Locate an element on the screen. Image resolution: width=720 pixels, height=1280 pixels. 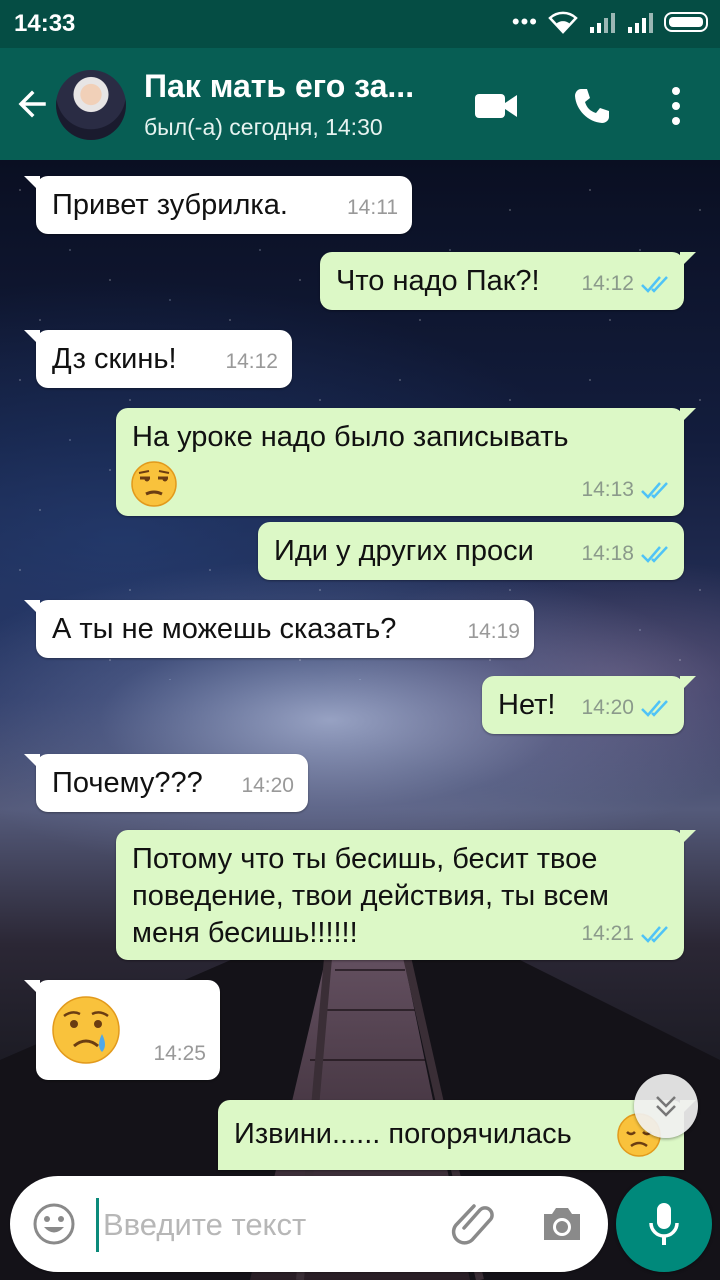
message-time: 14:19 is located at coordinates (493, 631).